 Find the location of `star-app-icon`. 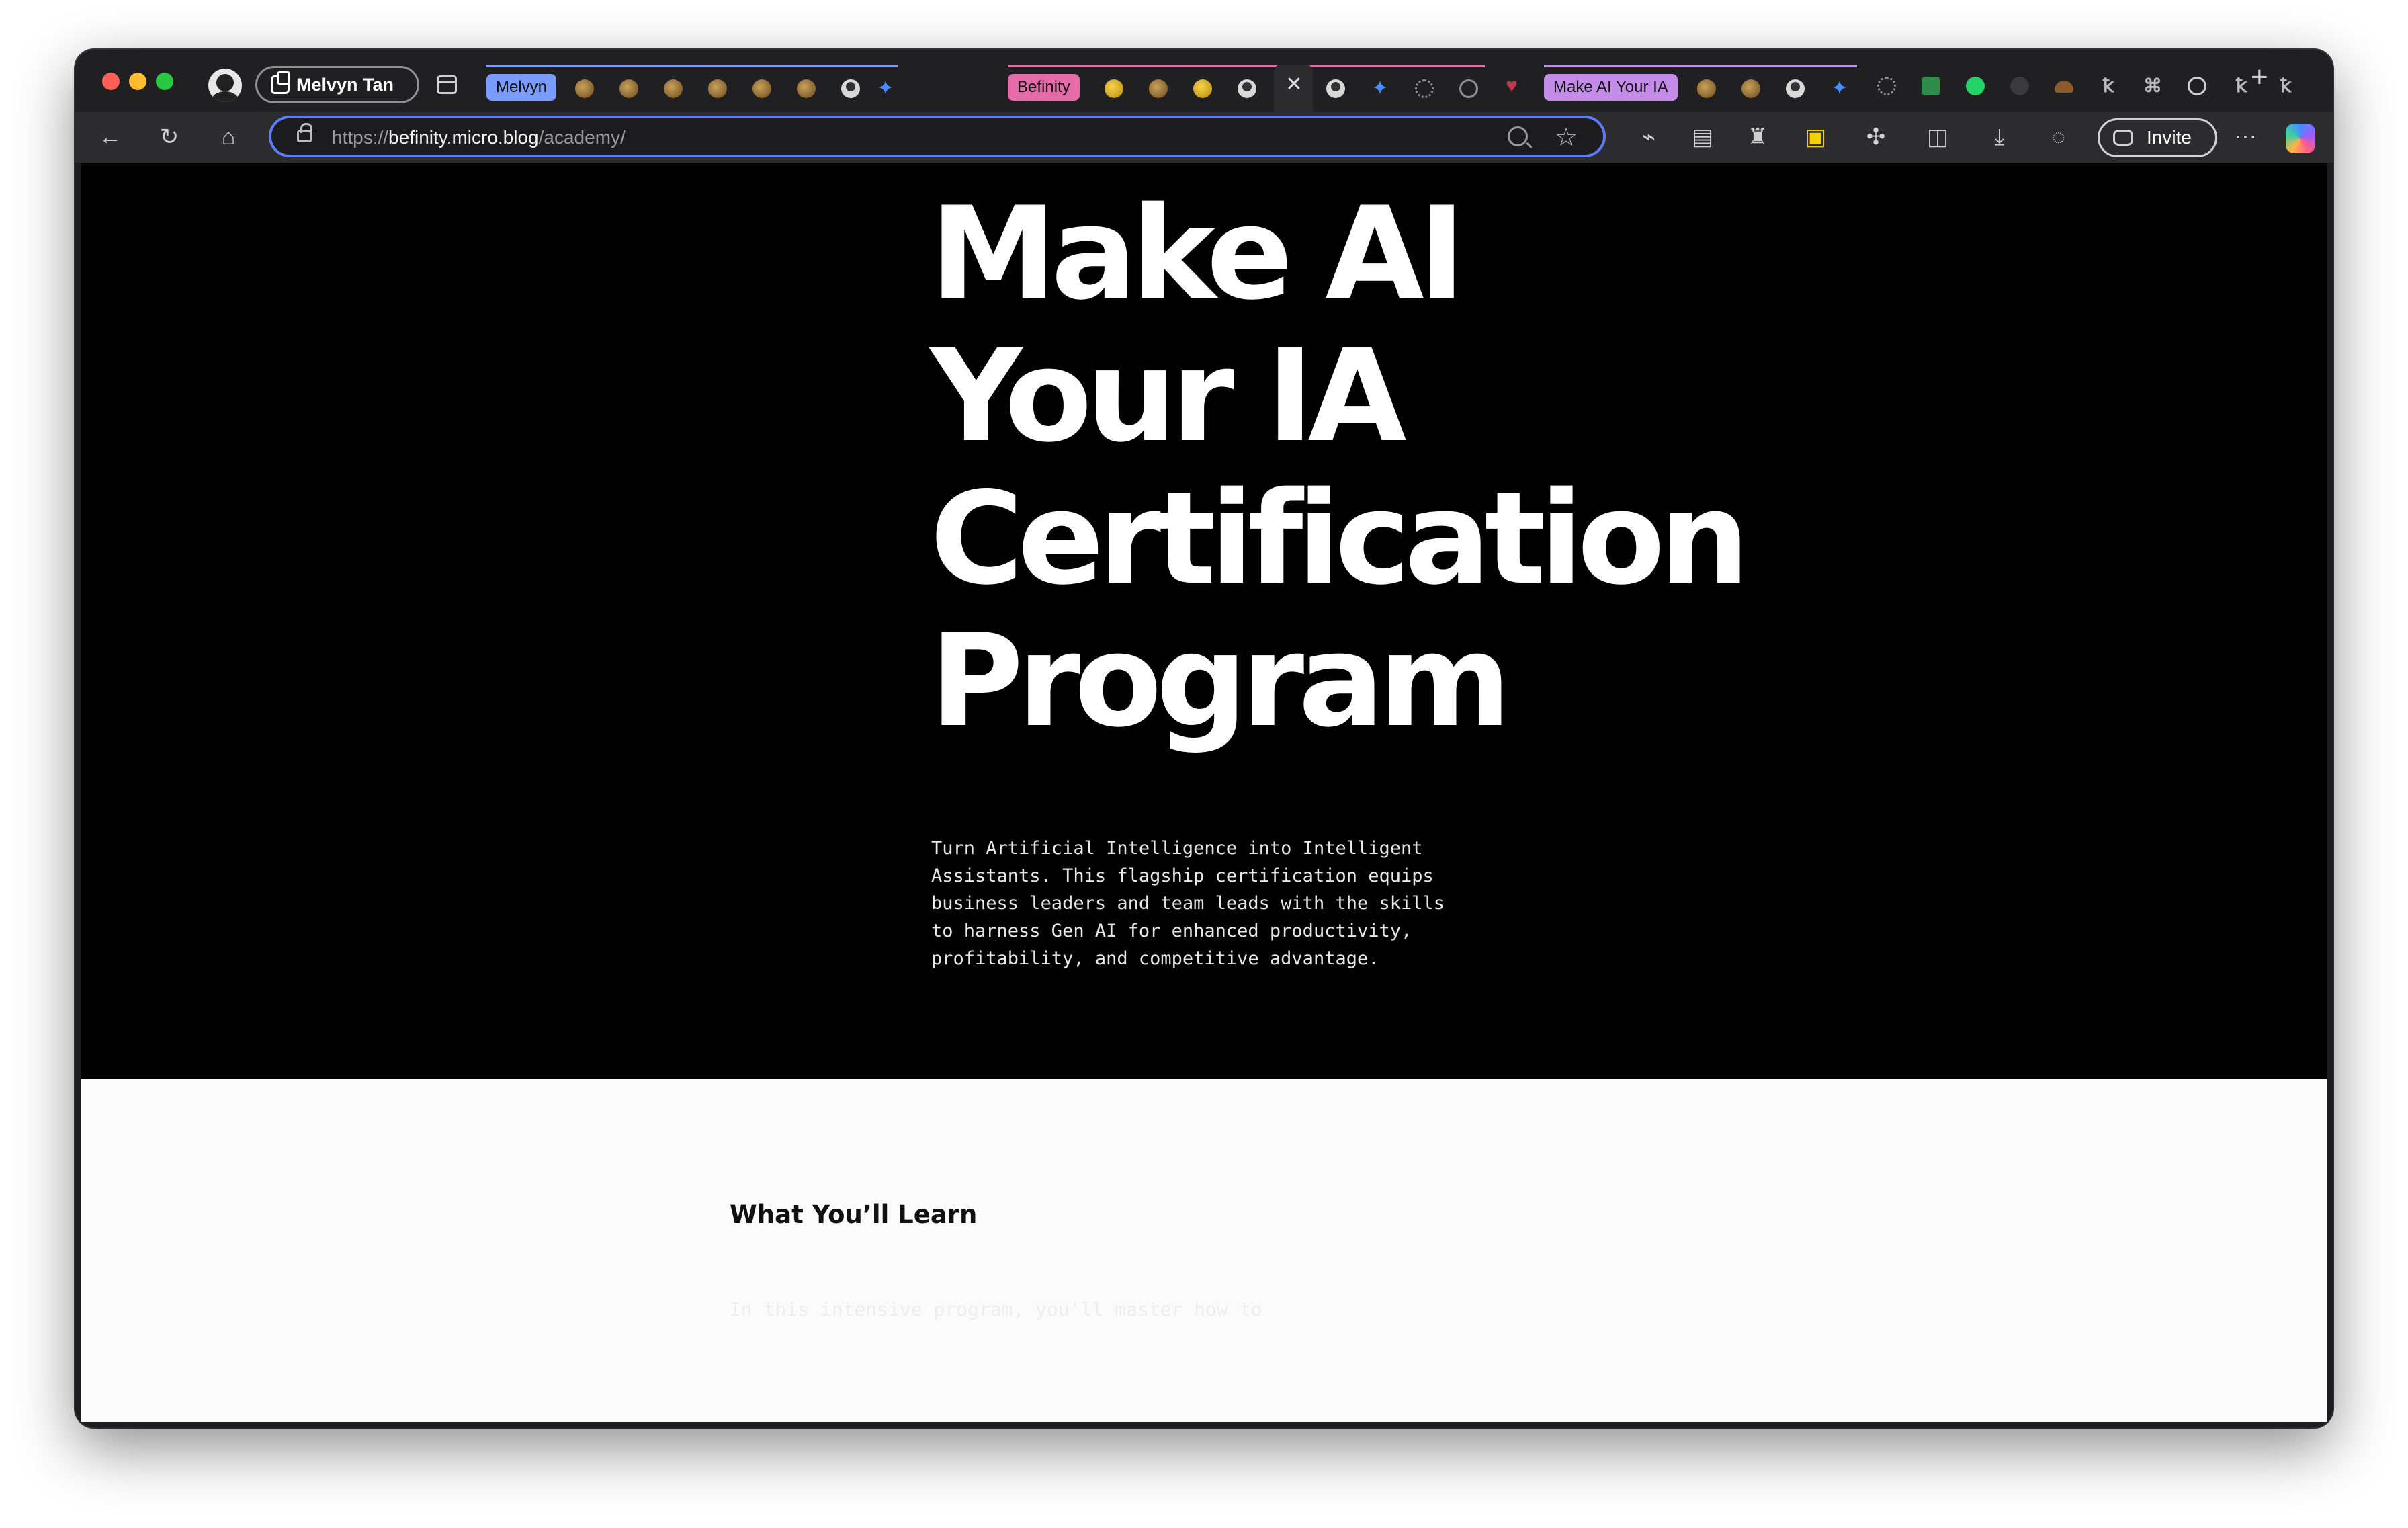

star-app-icon is located at coordinates (2019, 86).